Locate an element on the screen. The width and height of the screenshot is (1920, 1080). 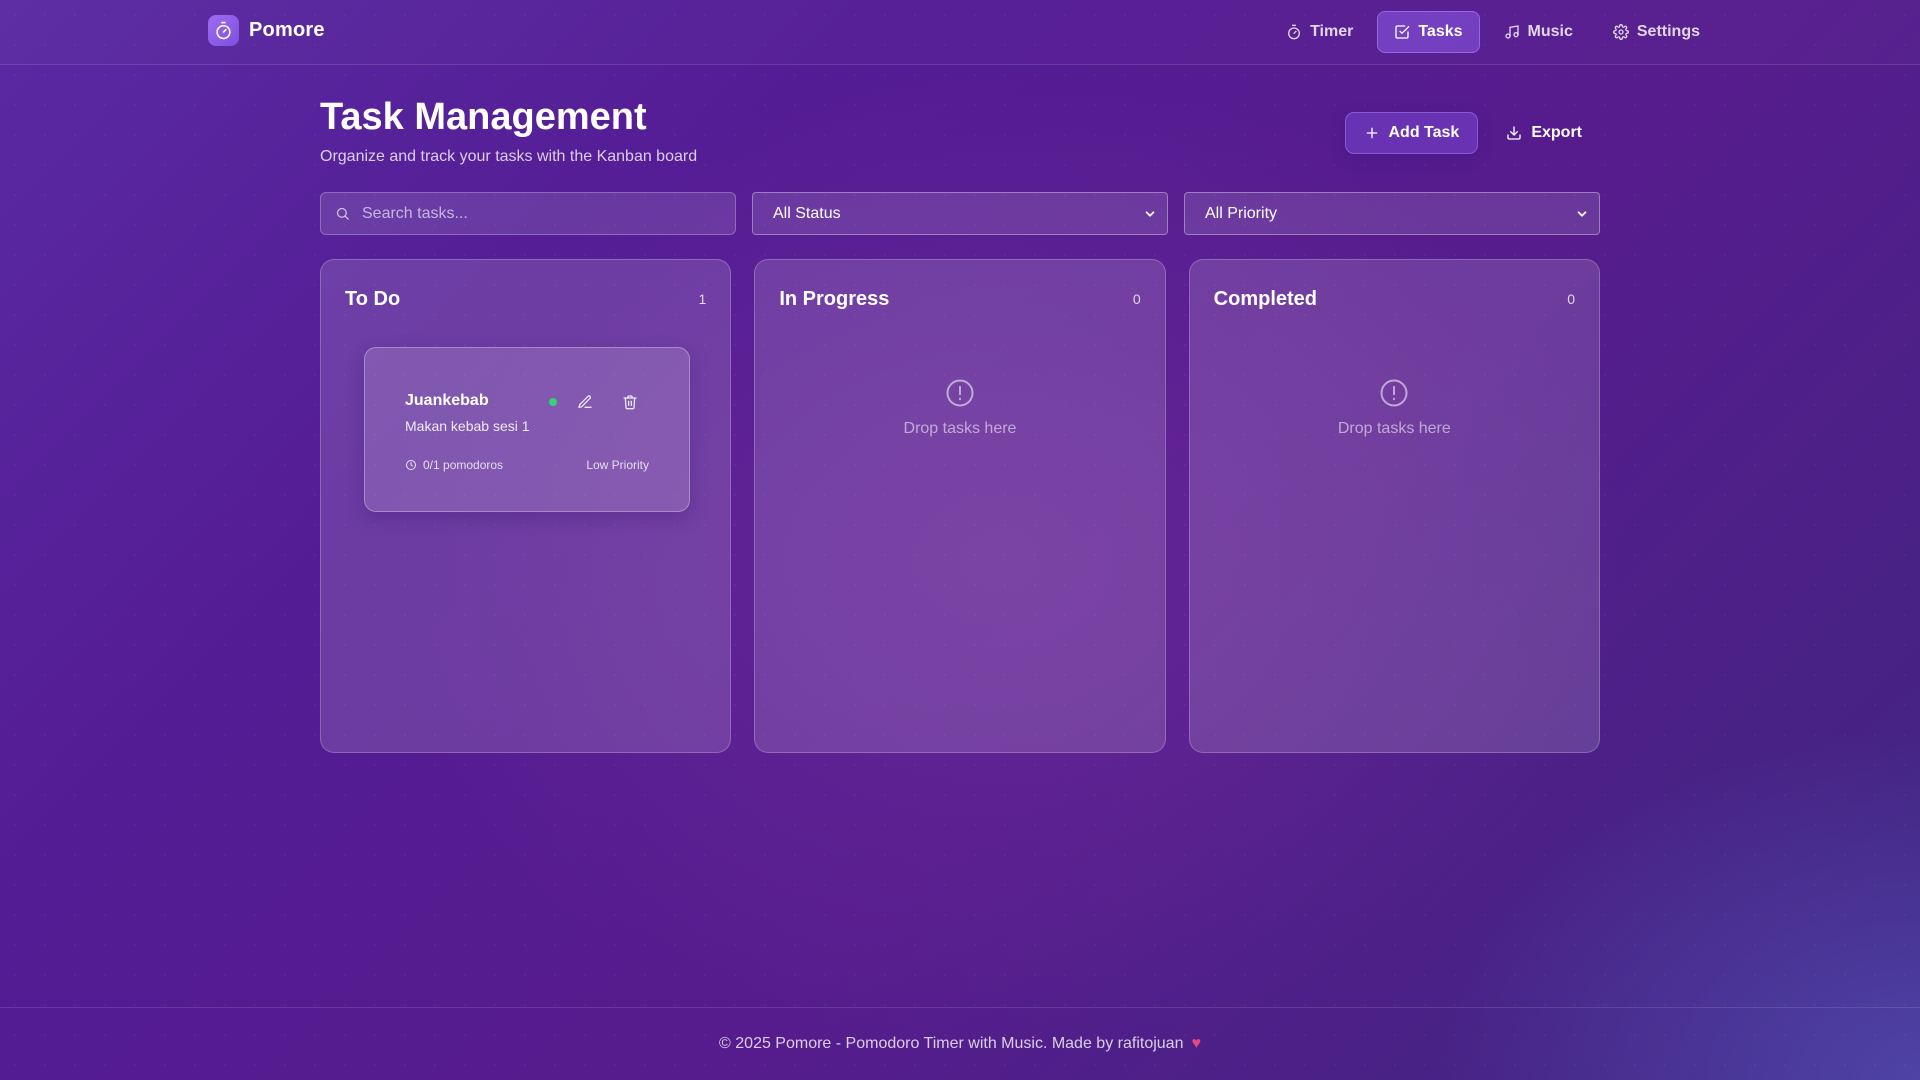
music-note-icon is located at coordinates (1511, 32).